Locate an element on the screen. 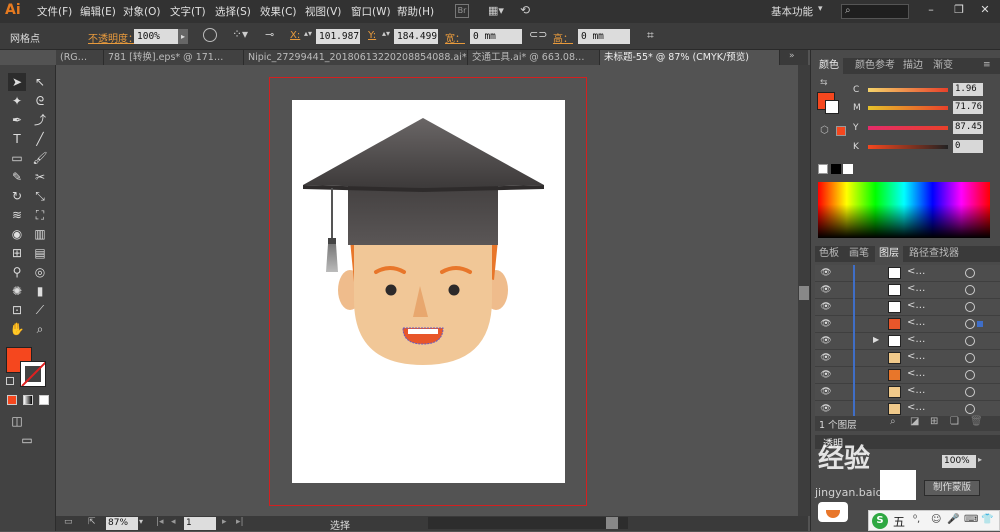 Image resolution: width=1000 pixels, height=532 pixels. new-sublayer-icon: ⊞ is located at coordinates (934, 421).